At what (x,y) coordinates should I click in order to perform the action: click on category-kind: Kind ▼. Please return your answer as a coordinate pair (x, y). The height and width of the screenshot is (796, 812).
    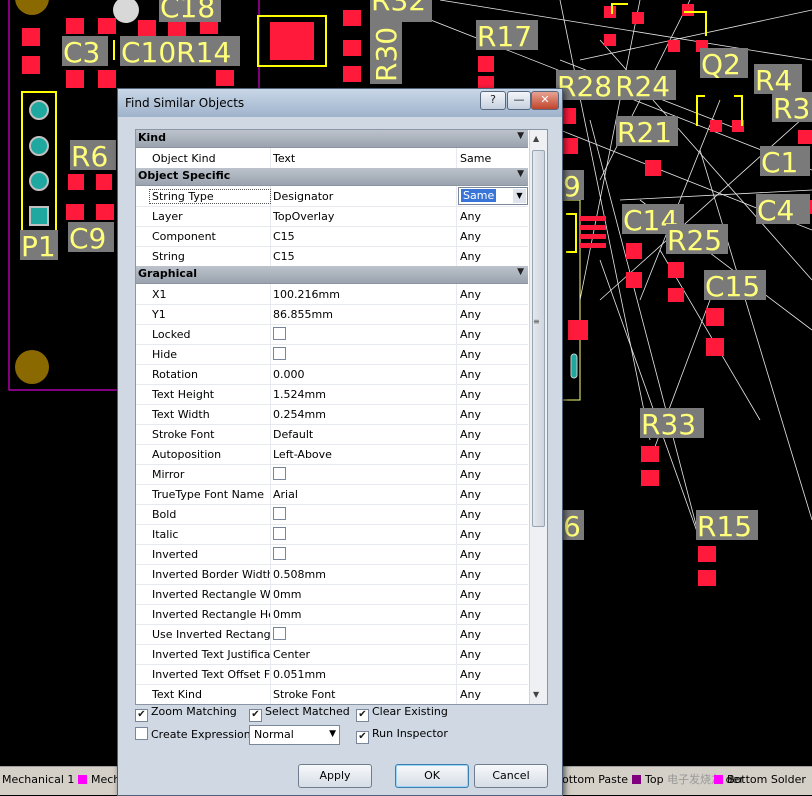
    Looking at the image, I should click on (332, 139).